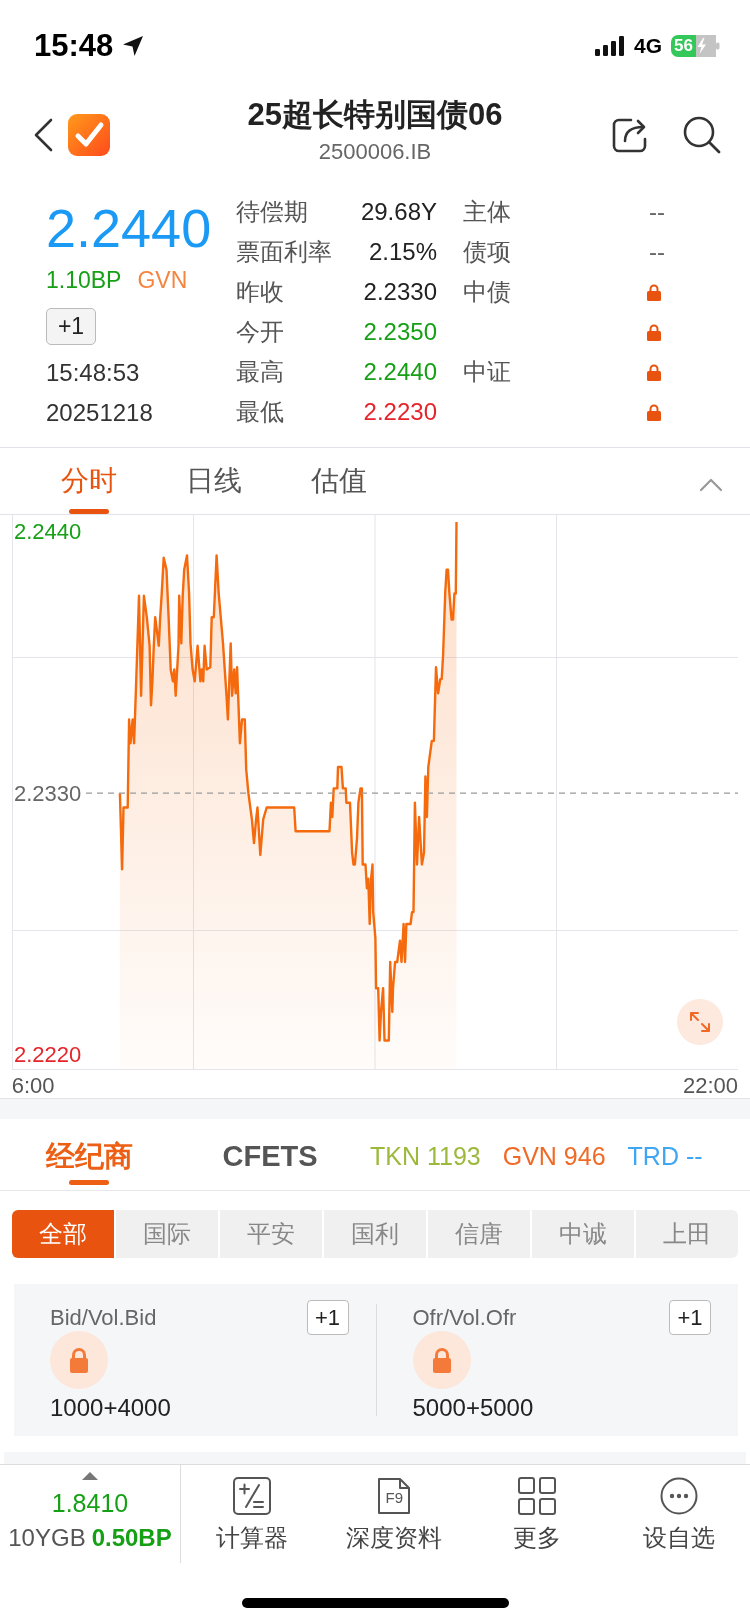 This screenshot has height=1624, width=750. Describe the element at coordinates (678, 1496) in the screenshot. I see `more-icon` at that location.